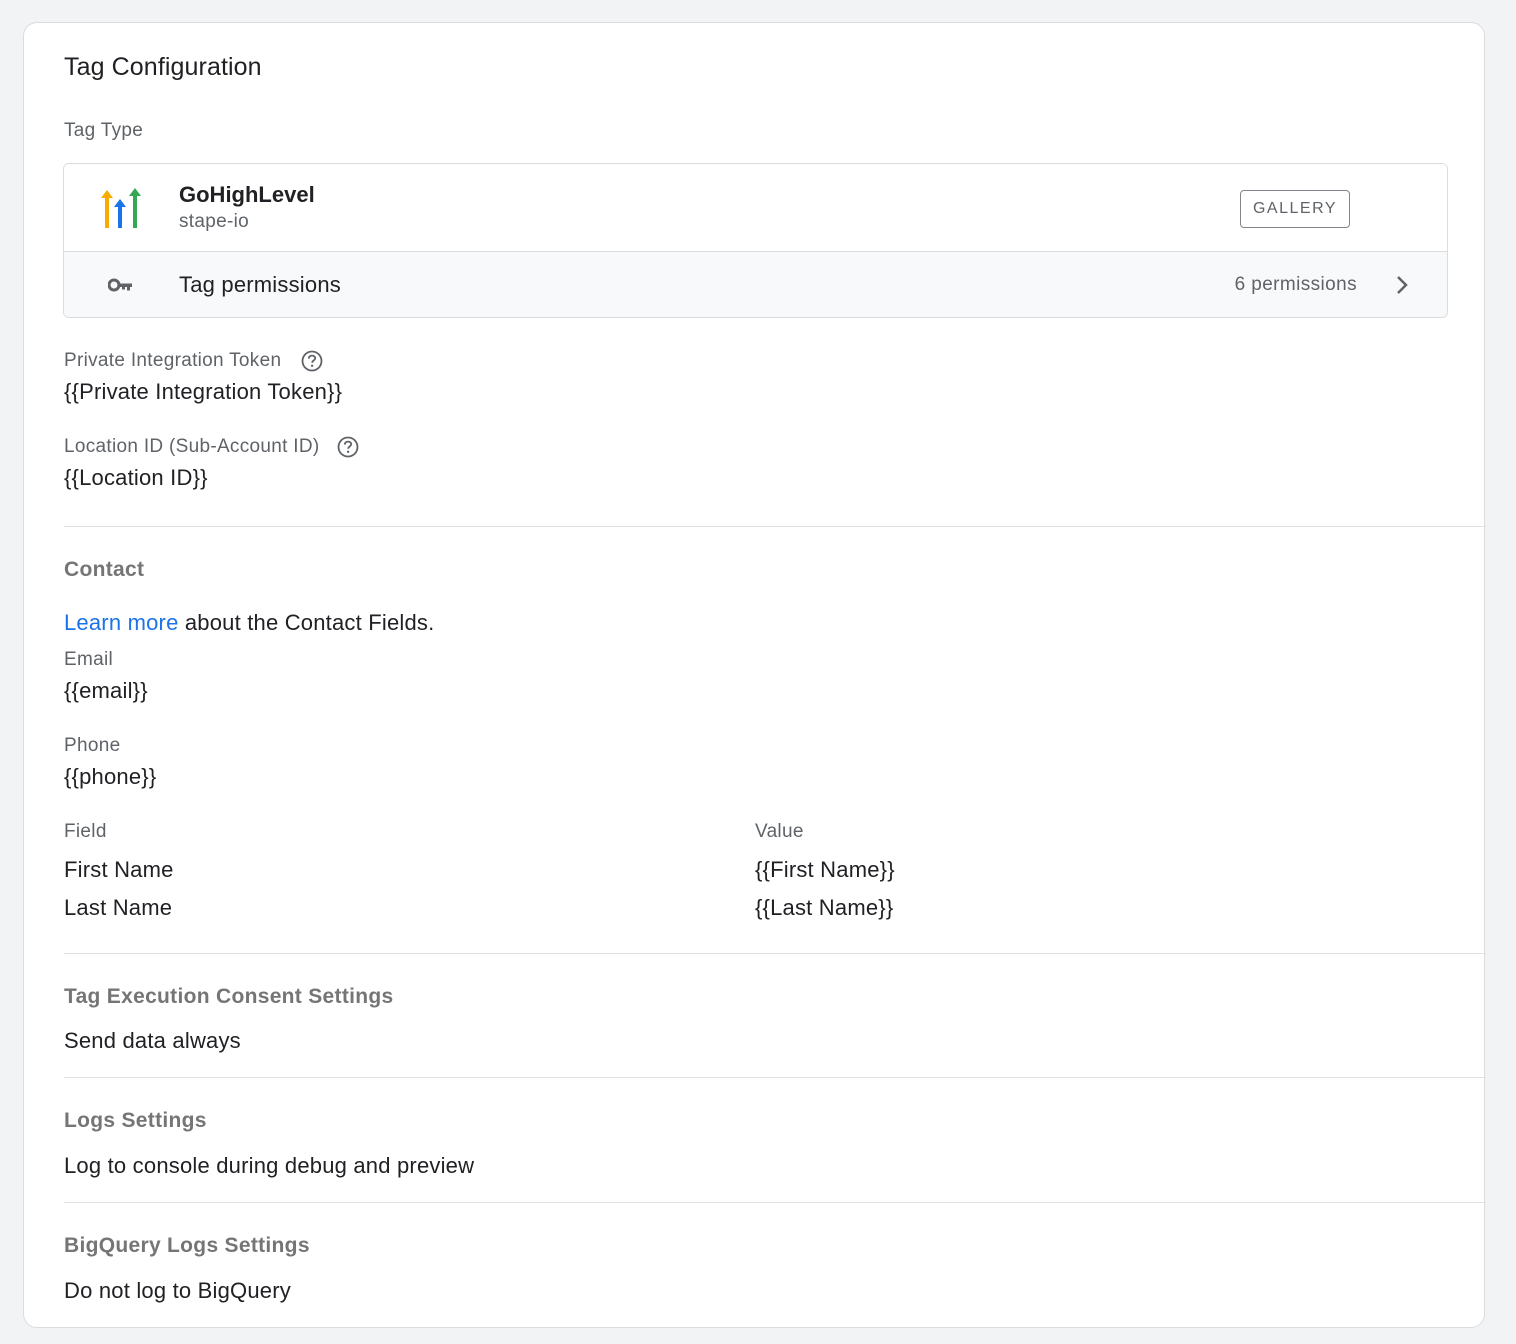 This screenshot has width=1516, height=1344. What do you see at coordinates (136, 477) in the screenshot?
I see `location-value: {{Location ID}}` at bounding box center [136, 477].